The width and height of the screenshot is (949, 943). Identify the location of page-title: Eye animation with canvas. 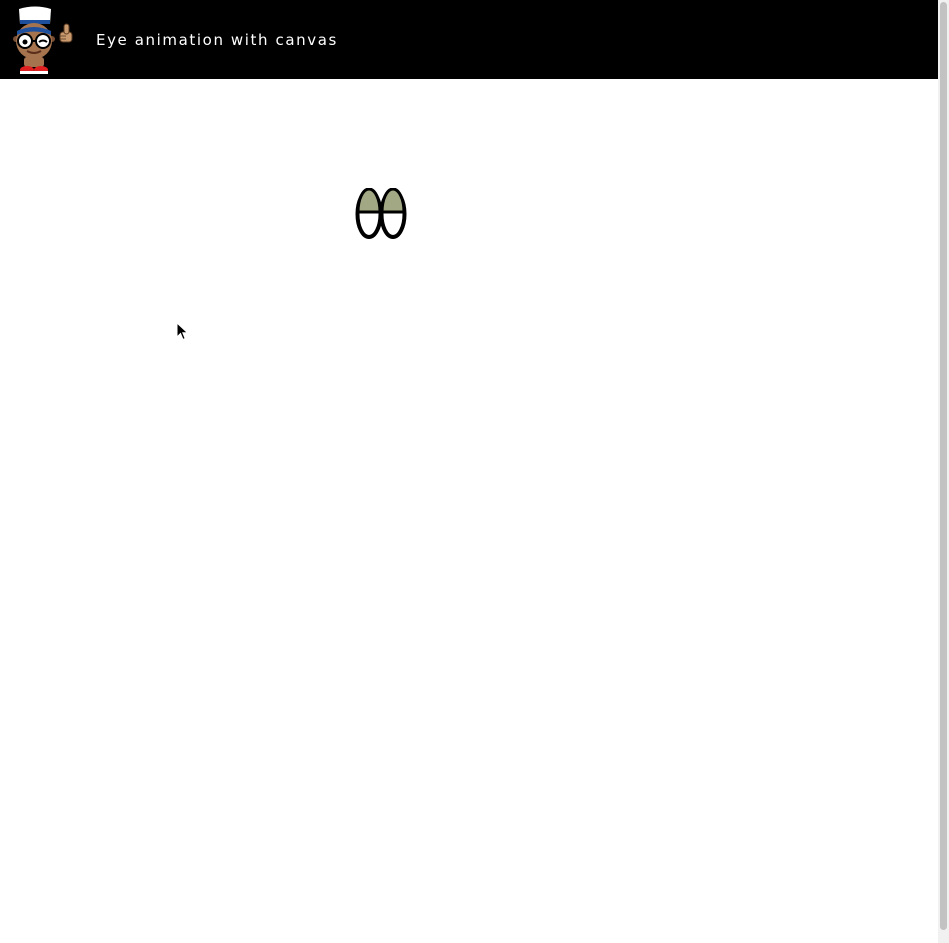
(217, 40).